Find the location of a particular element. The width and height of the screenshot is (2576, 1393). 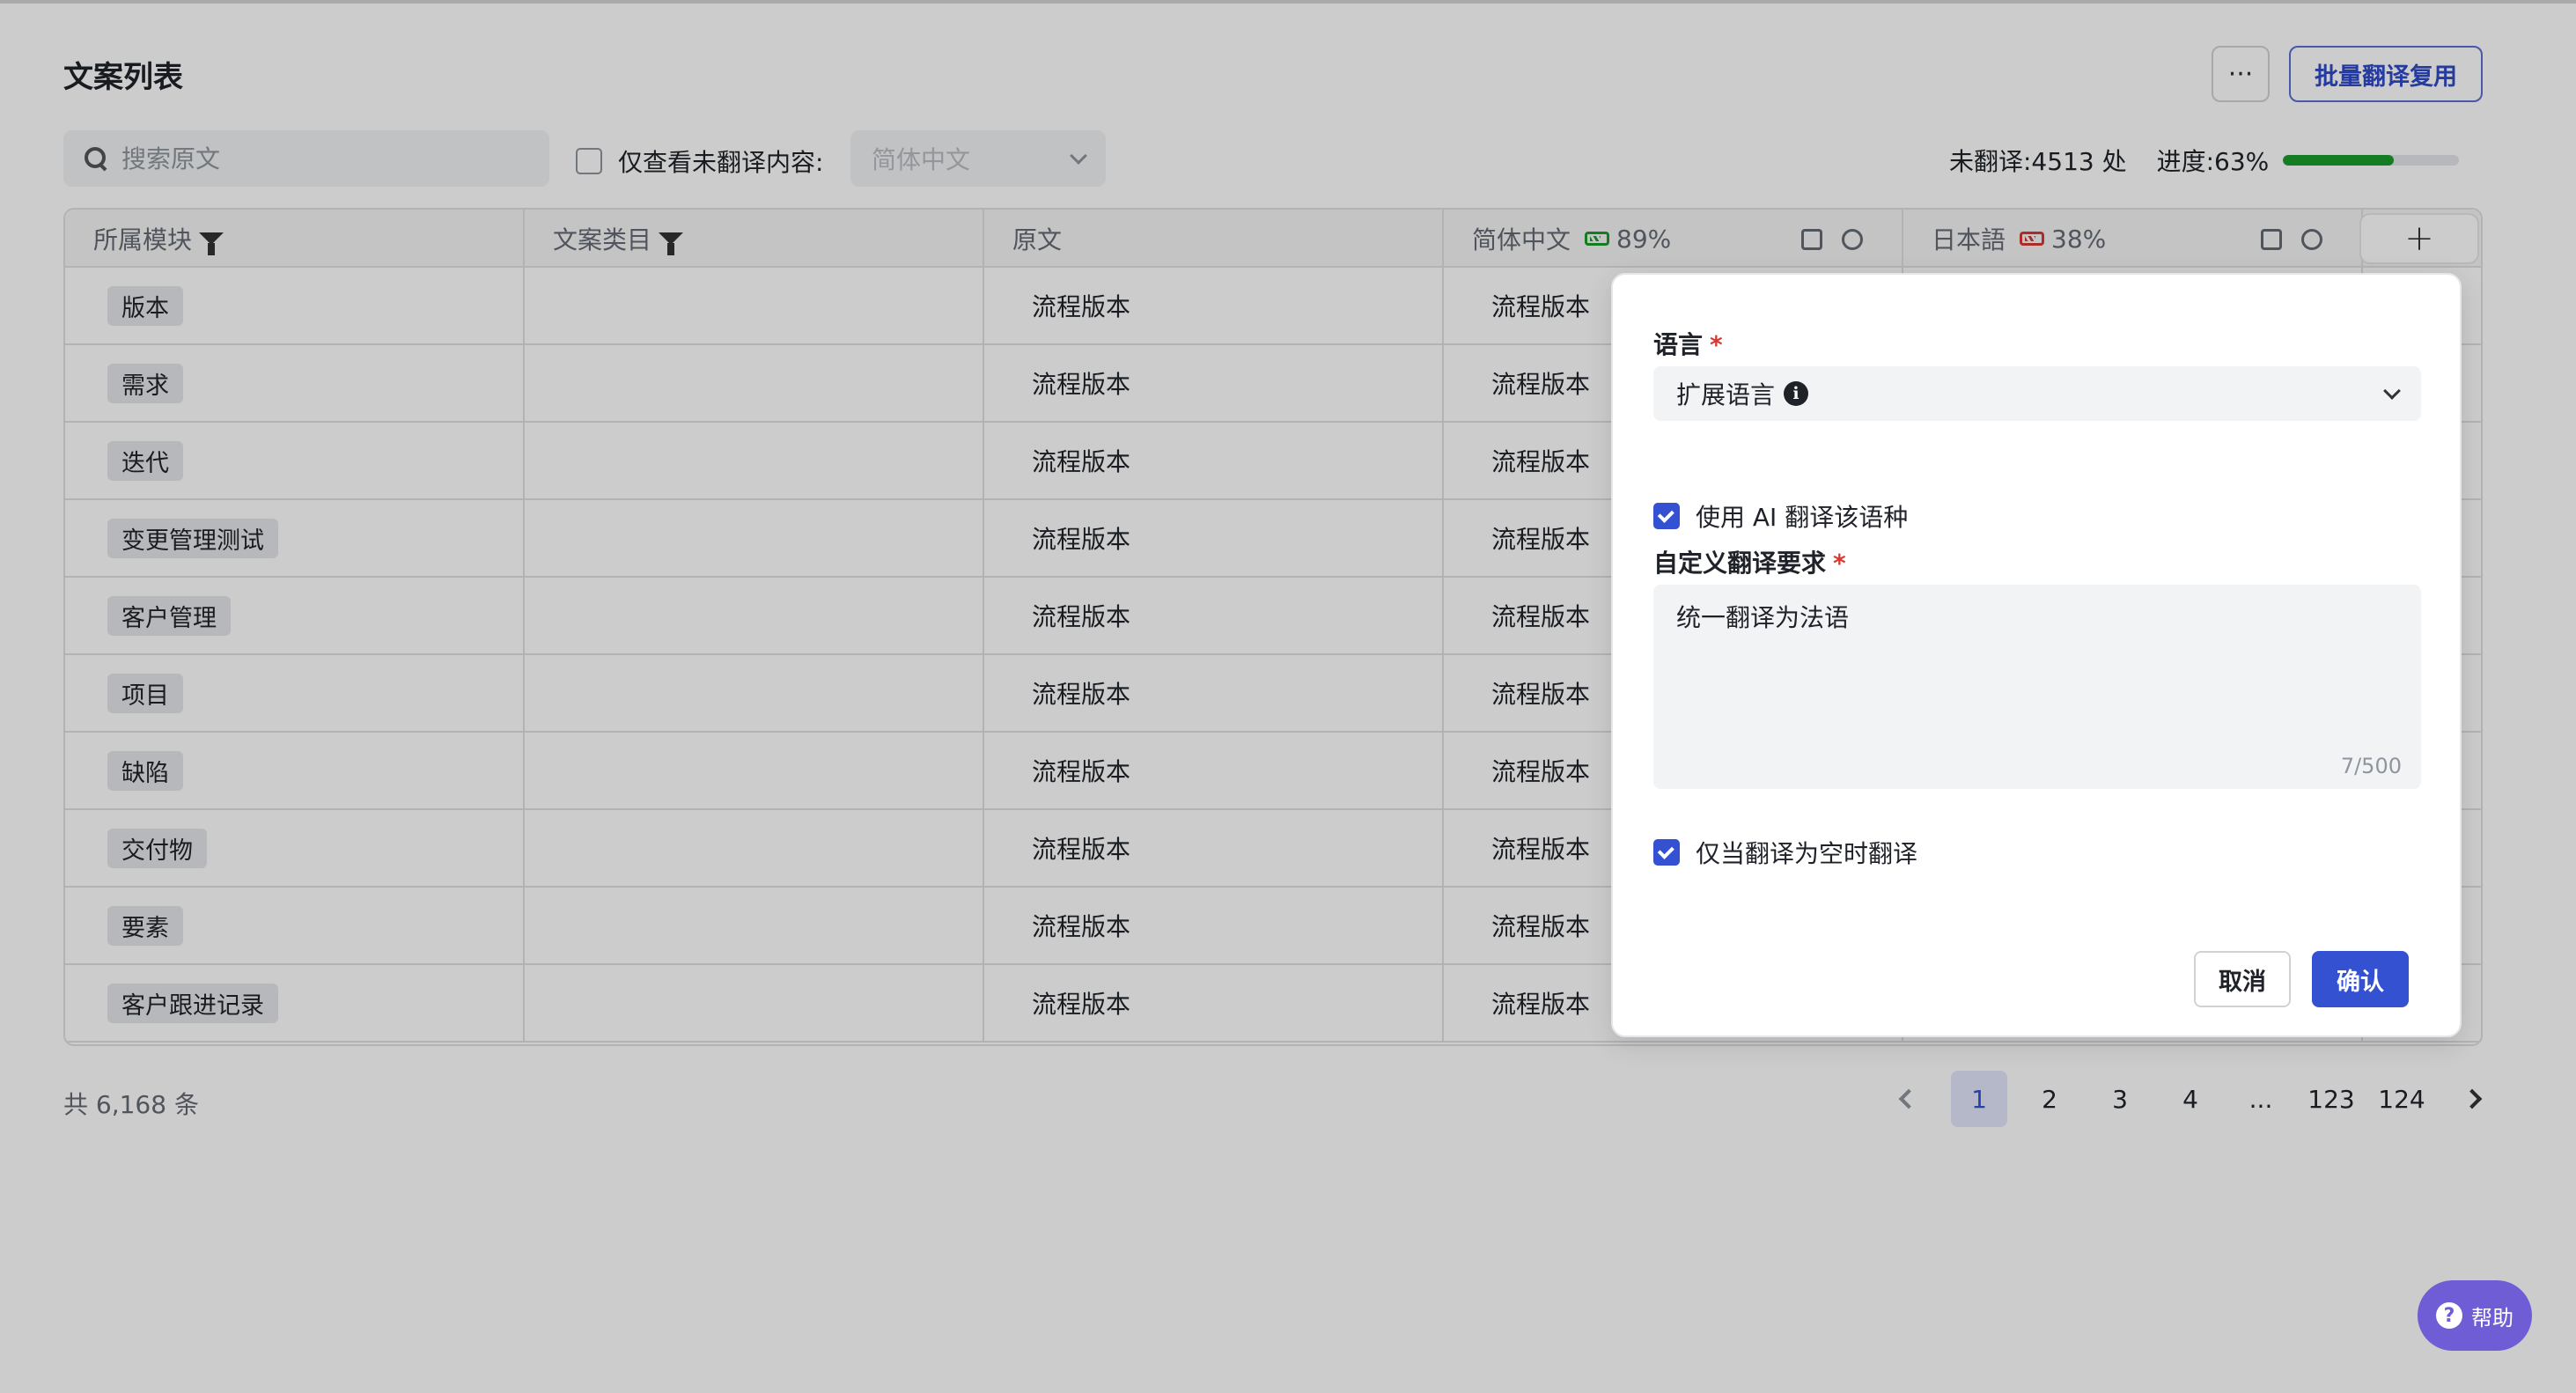

only-empty-checkbox is located at coordinates (1667, 853).